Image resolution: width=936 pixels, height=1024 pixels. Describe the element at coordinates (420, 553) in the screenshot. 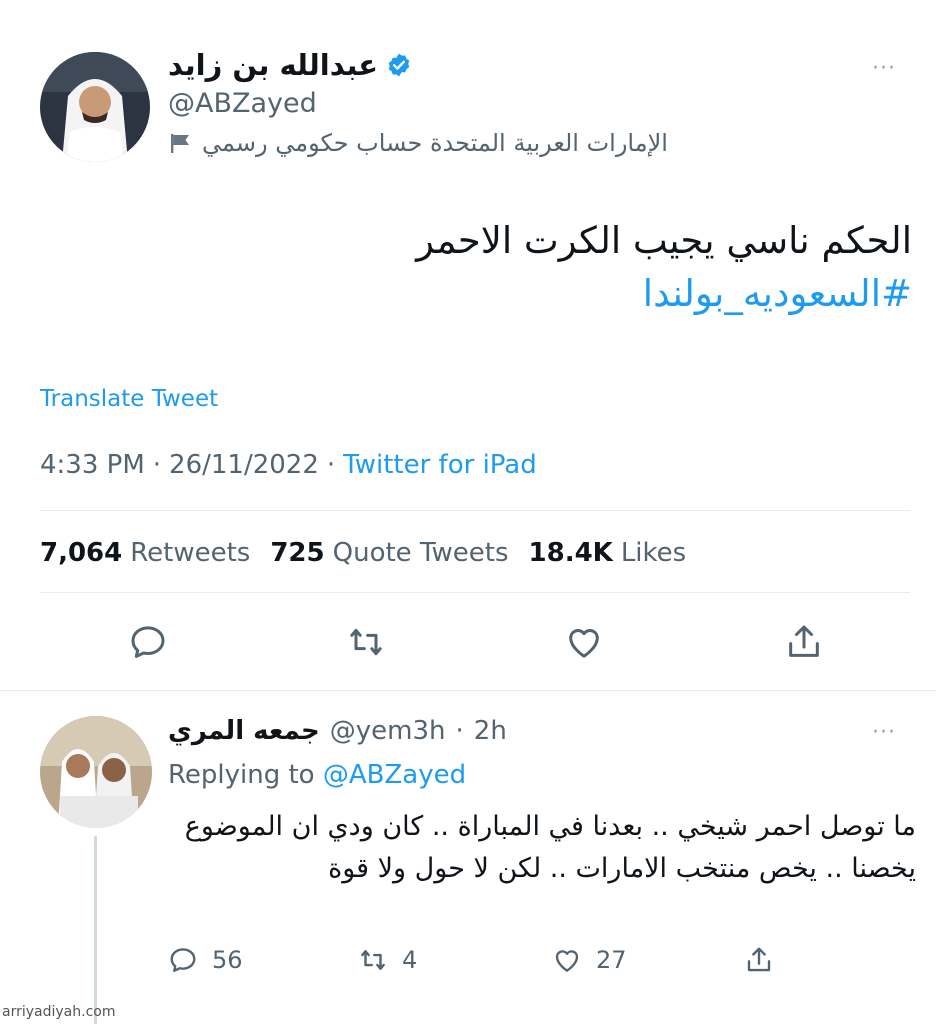

I see `quotes-label: Quote Tweets` at that location.